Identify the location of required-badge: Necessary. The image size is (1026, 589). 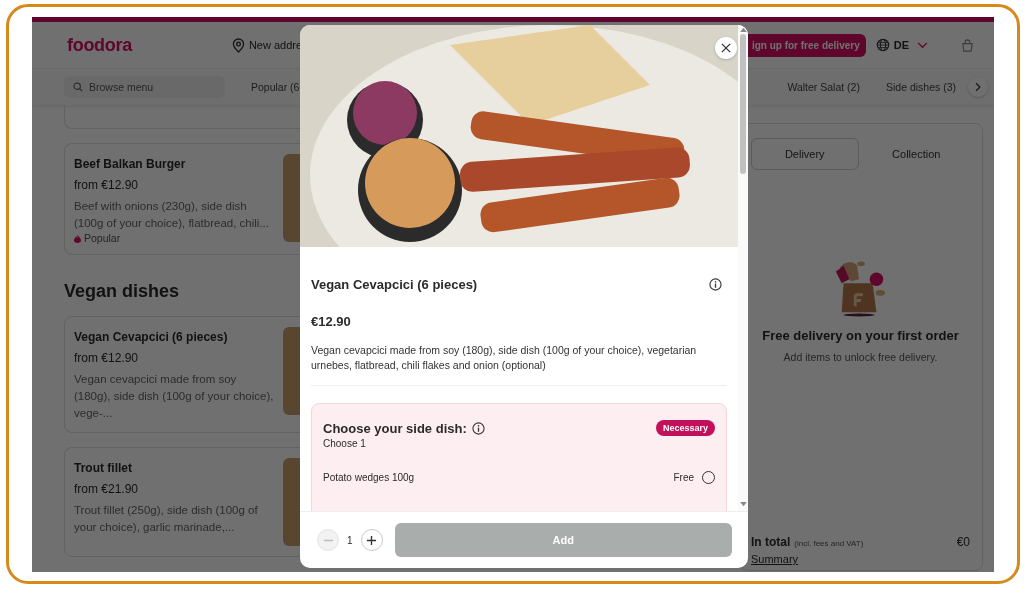
(685, 428).